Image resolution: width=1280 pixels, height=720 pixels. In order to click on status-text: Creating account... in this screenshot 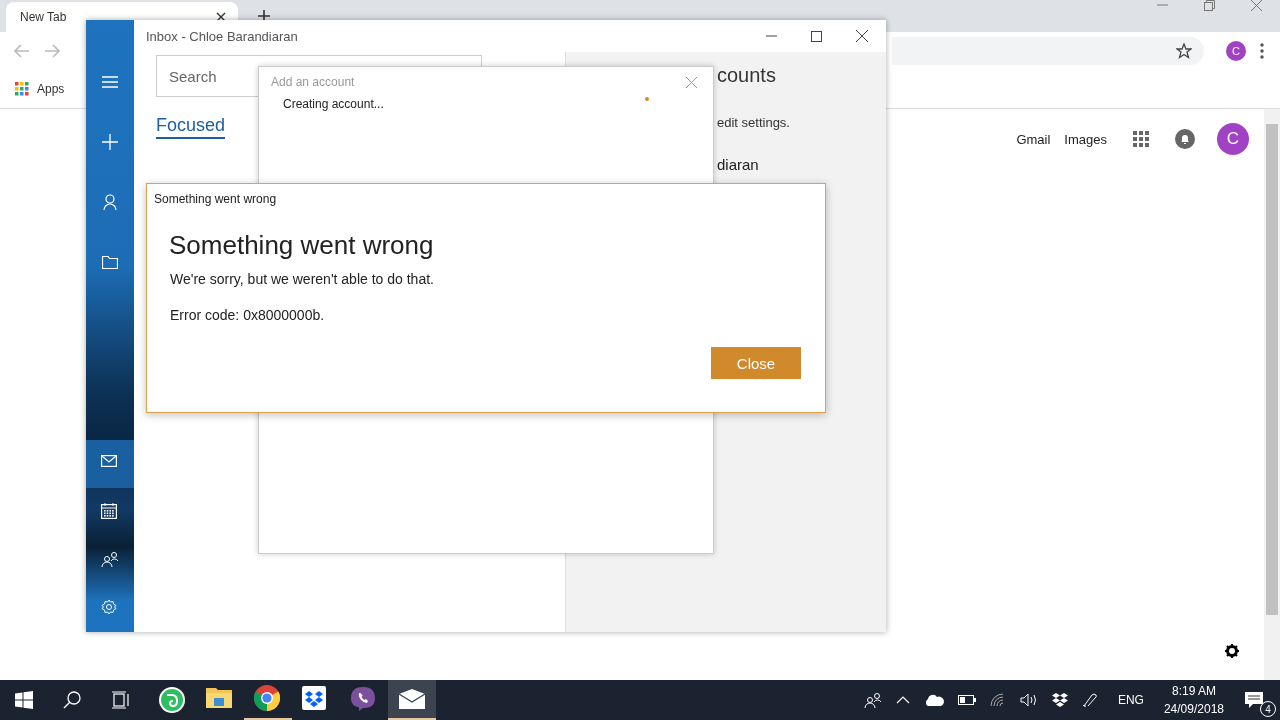, I will do `click(333, 104)`.